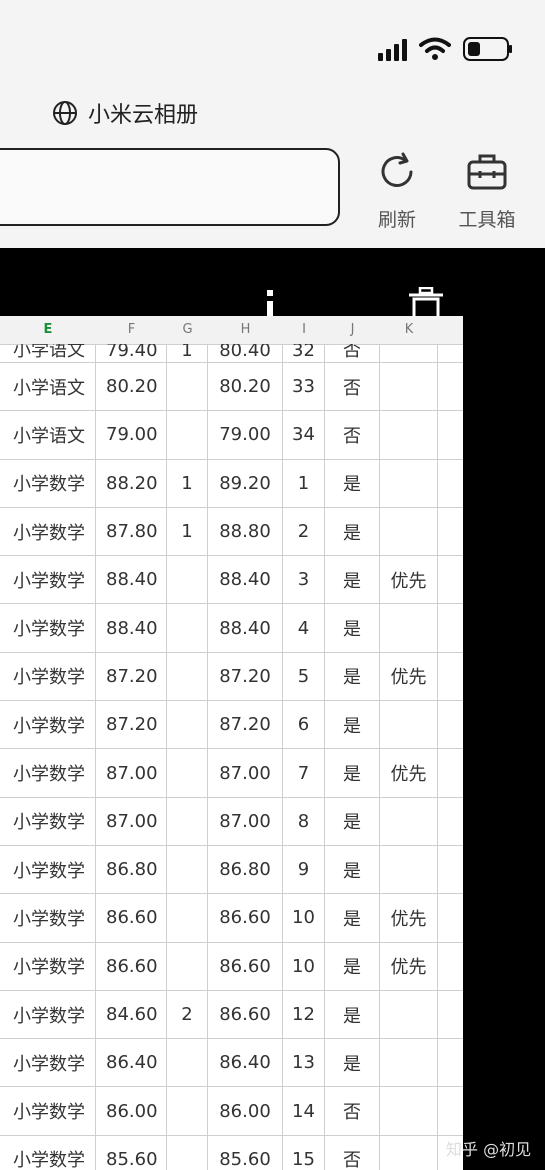 The width and height of the screenshot is (545, 1170). What do you see at coordinates (187, 1014) in the screenshot?
I see `cell-g: 2` at bounding box center [187, 1014].